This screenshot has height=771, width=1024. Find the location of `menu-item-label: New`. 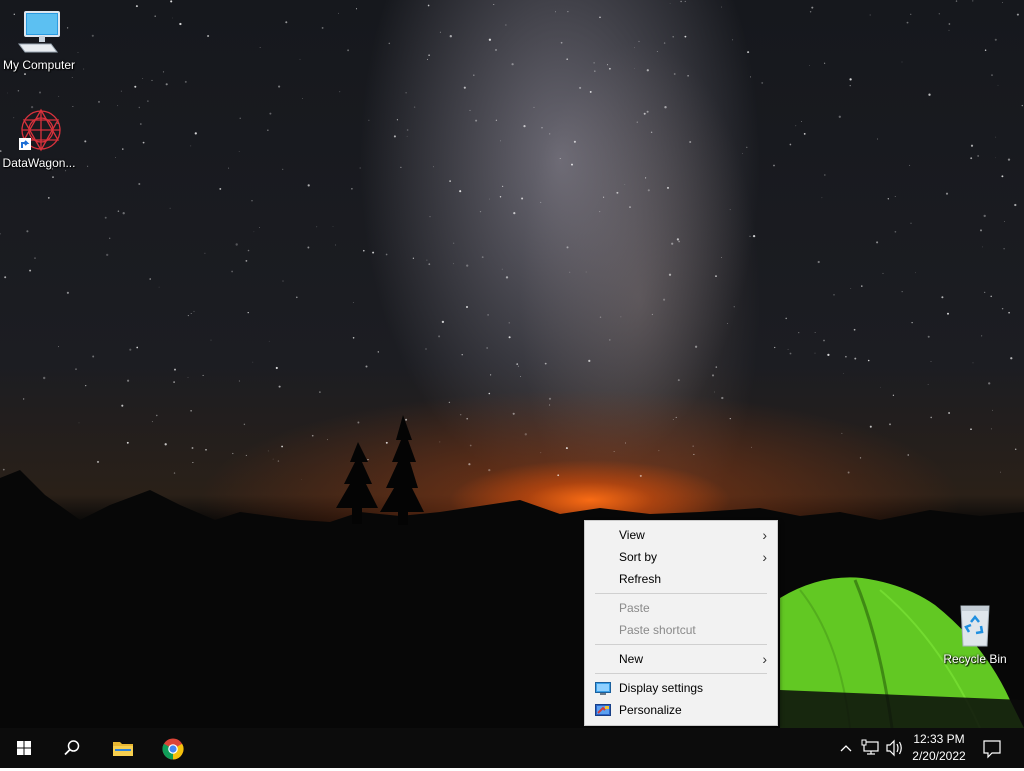

menu-item-label: New is located at coordinates (631, 659).